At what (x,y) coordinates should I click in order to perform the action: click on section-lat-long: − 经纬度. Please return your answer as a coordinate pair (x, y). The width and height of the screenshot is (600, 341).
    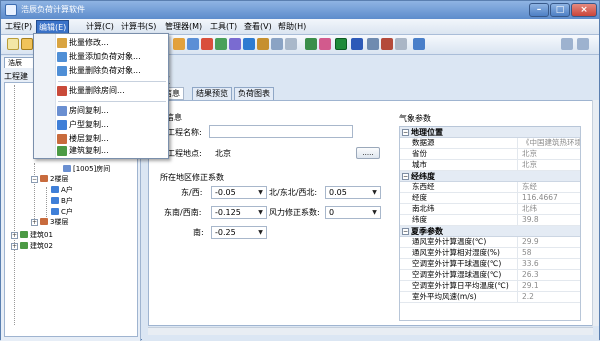
    Looking at the image, I should click on (490, 176).